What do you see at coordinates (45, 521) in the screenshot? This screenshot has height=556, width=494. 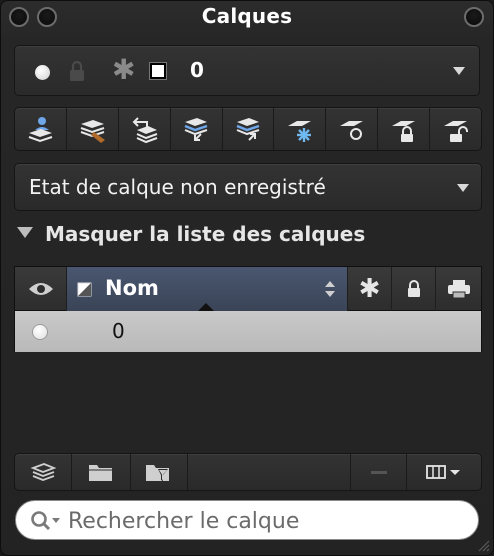 I see `search-icon` at bounding box center [45, 521].